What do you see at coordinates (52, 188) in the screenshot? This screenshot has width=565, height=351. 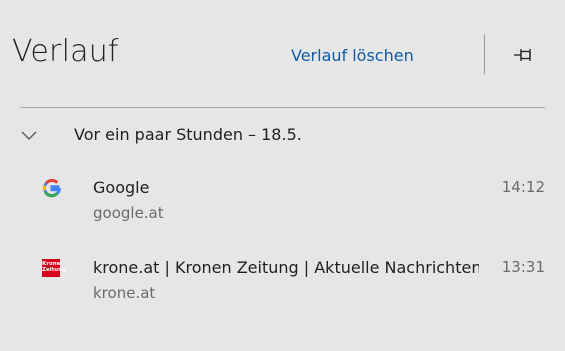 I see `google-favicon-icon` at bounding box center [52, 188].